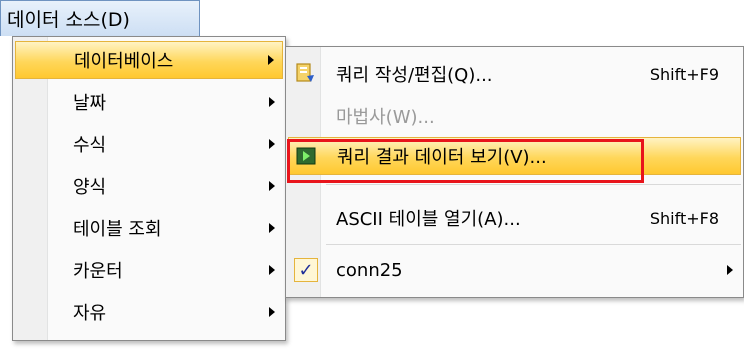  I want to click on menu-item-query-edit: 쿼리 작성/편집(Q)... Shift+F9, so click(514, 74).